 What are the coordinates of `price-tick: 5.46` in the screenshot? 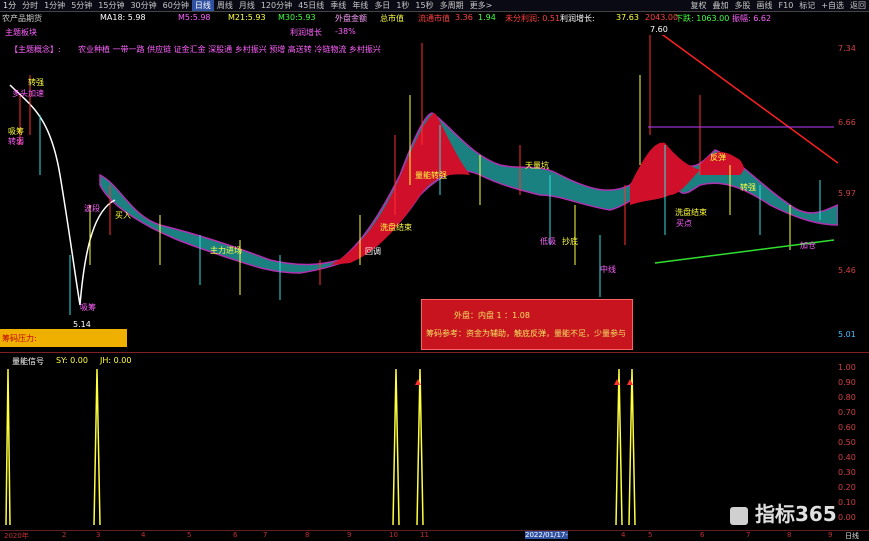 It's located at (847, 270).